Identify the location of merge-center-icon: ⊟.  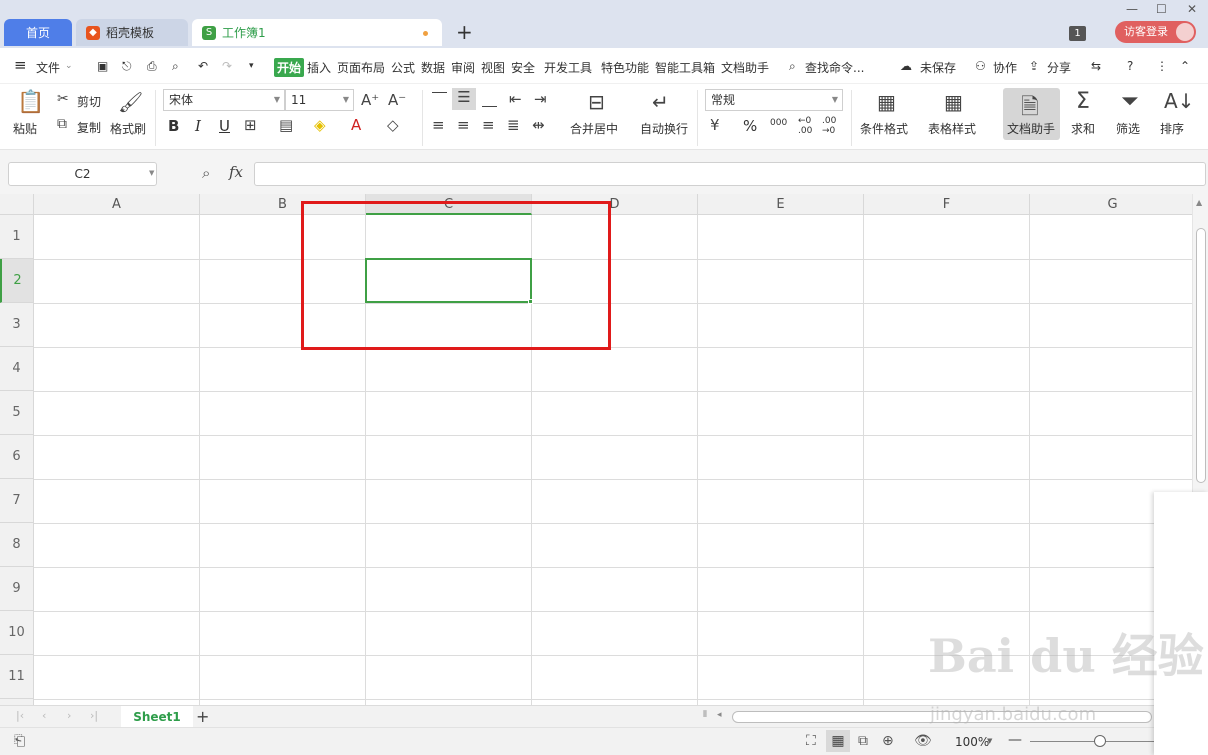
(596, 102).